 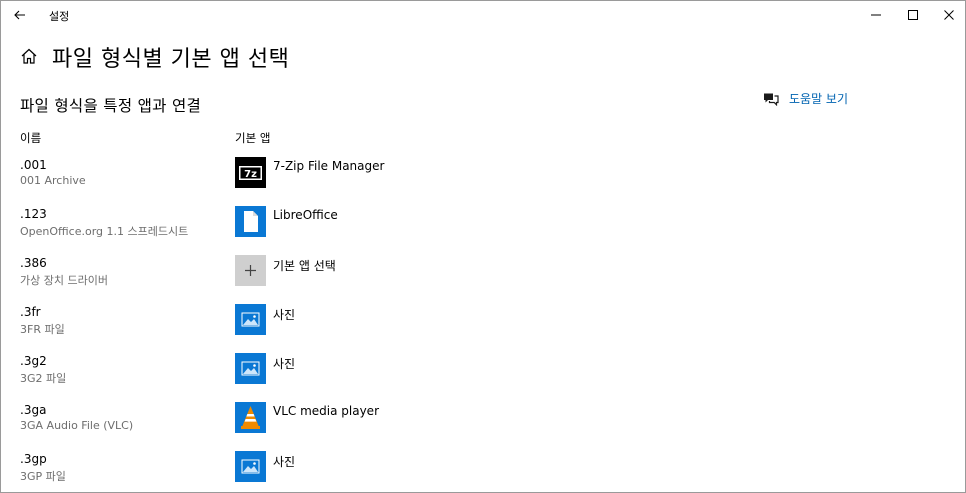 What do you see at coordinates (445, 222) in the screenshot?
I see `default-app-button: LibreOffice` at bounding box center [445, 222].